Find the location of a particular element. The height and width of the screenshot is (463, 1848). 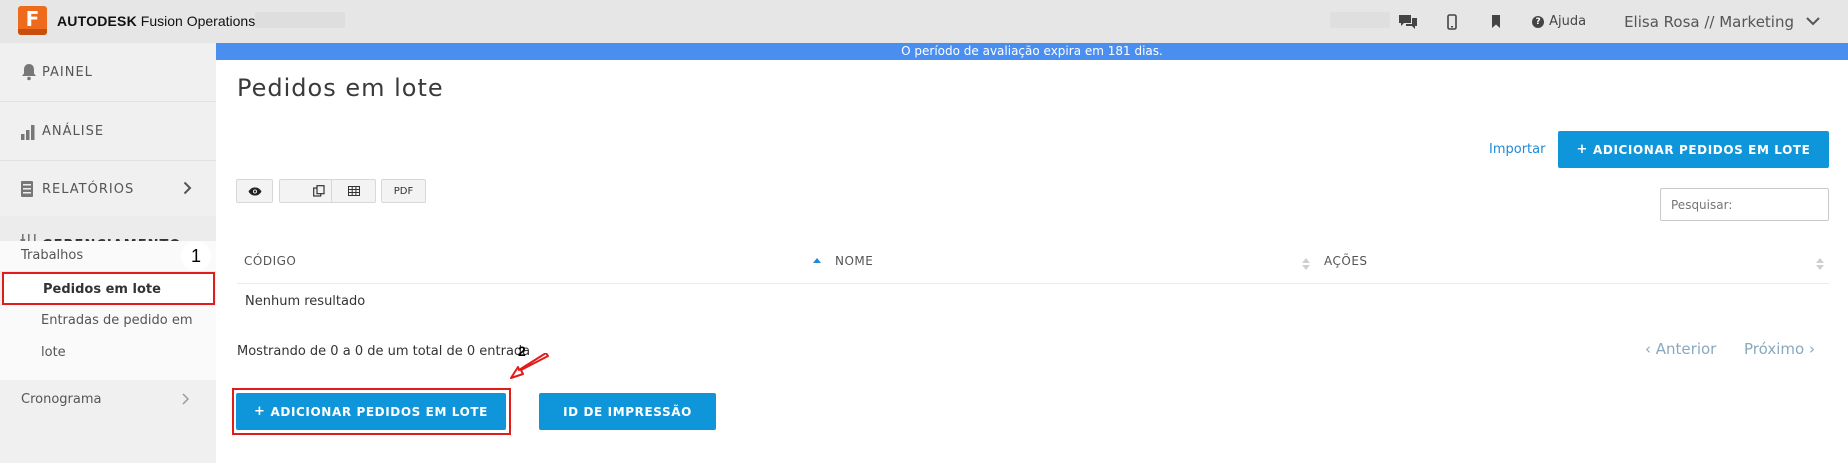

eye-icon is located at coordinates (254, 191).